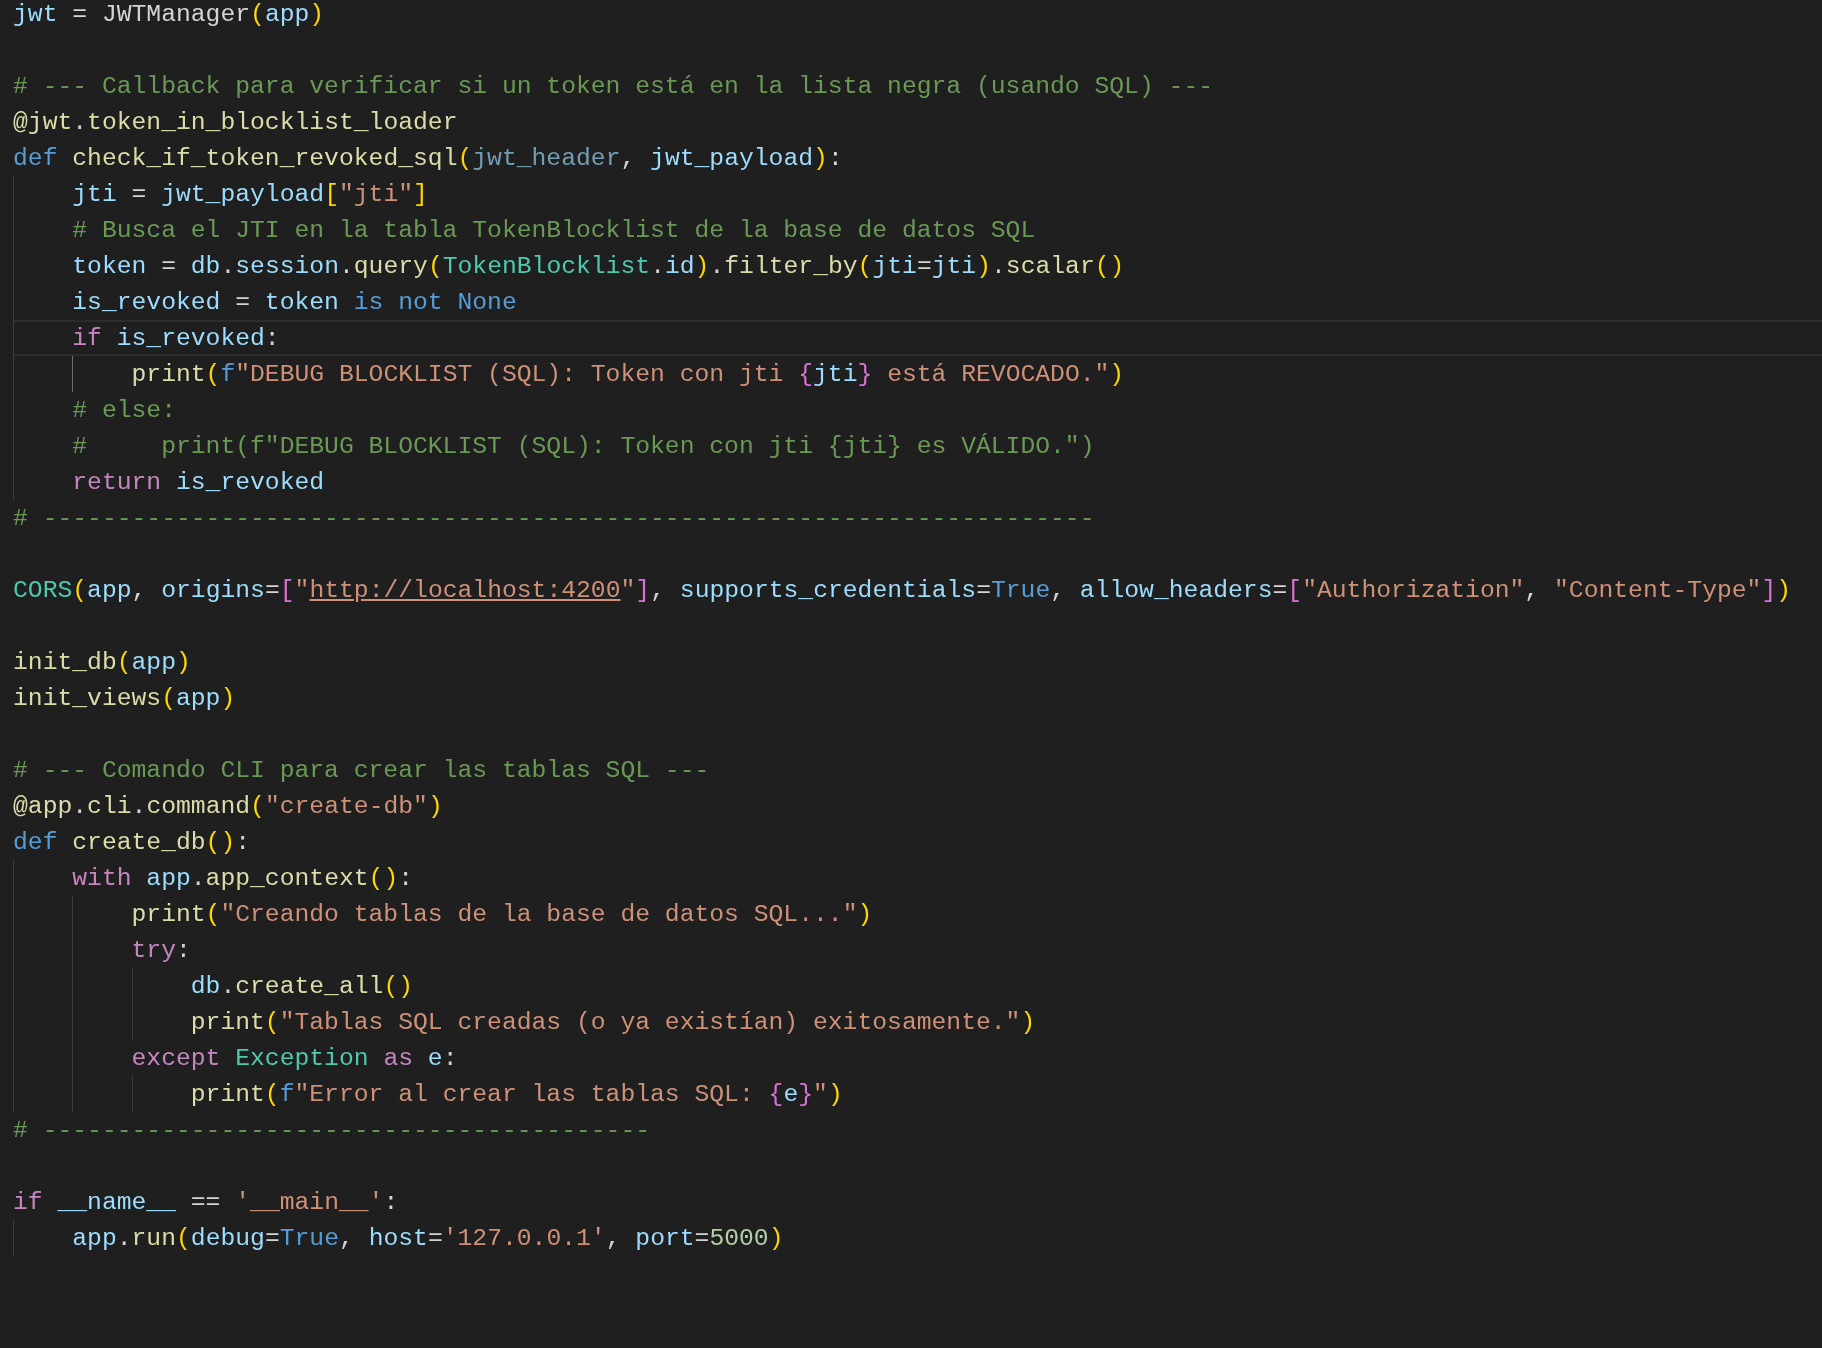  Describe the element at coordinates (428, 158) in the screenshot. I see `code-line: def check_if_token_revoked_sql(jwt_header, jwt_payload):` at that location.